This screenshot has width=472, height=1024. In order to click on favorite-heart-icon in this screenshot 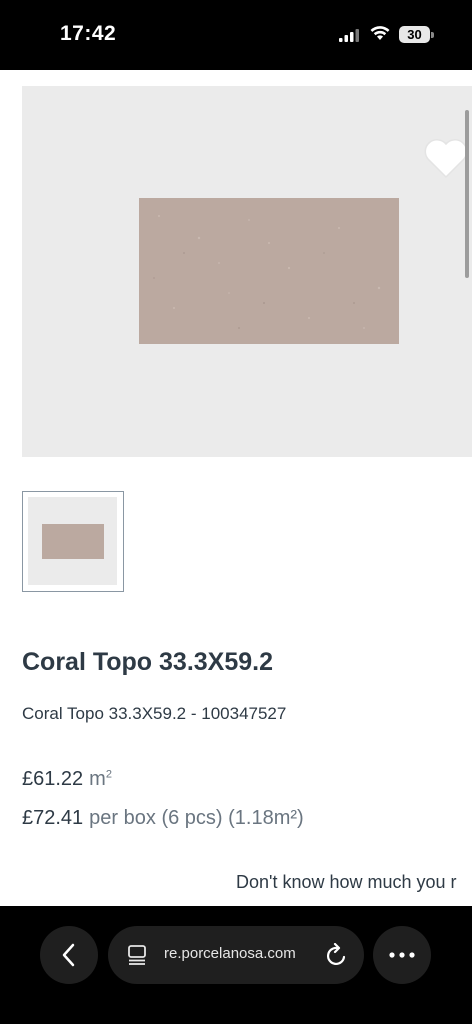, I will do `click(446, 157)`.